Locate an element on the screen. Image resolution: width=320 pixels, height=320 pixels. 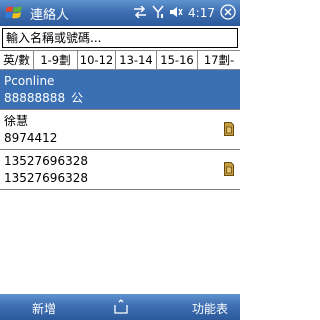
filter-tabs: 英/數 1-9劃 10-12 13-14 15-16 17劃- is located at coordinates (120, 60).